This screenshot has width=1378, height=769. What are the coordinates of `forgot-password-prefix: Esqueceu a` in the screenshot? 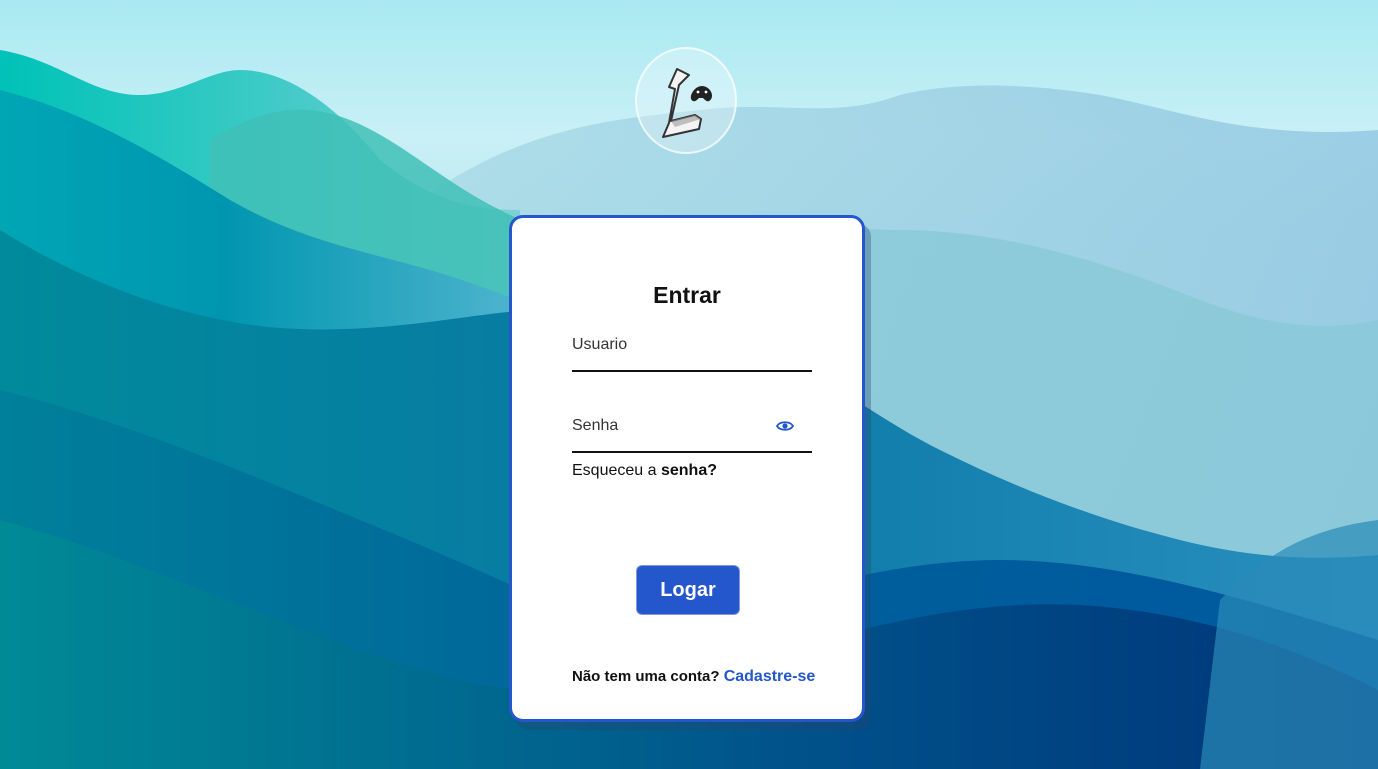 It's located at (614, 470).